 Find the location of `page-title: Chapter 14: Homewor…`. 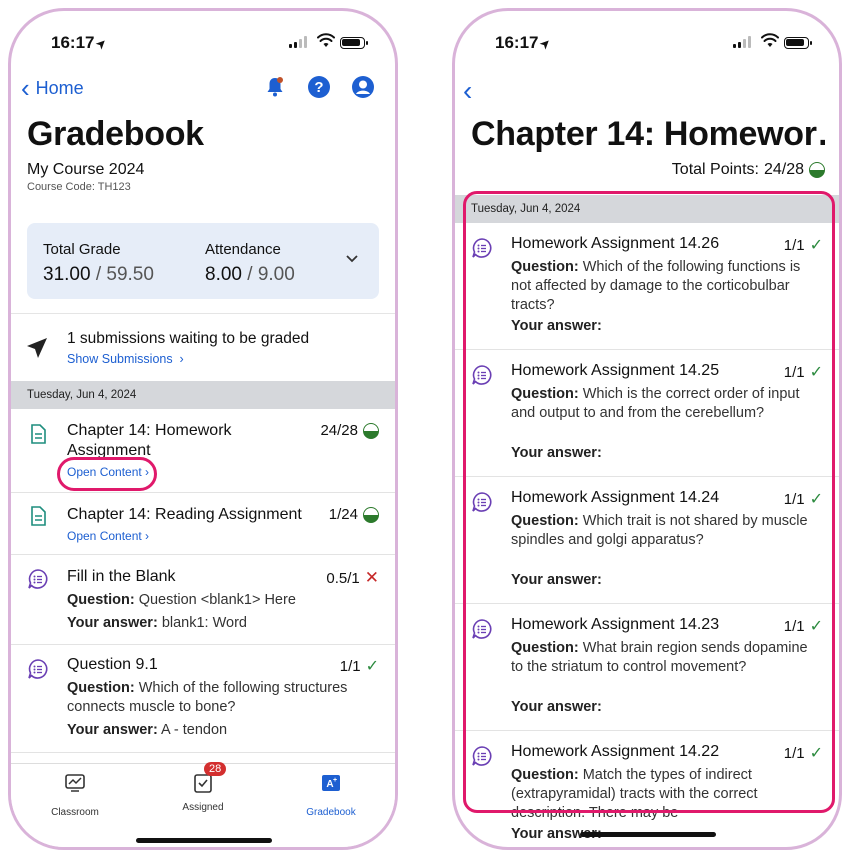

page-title: Chapter 14: Homewor… is located at coordinates (648, 134).